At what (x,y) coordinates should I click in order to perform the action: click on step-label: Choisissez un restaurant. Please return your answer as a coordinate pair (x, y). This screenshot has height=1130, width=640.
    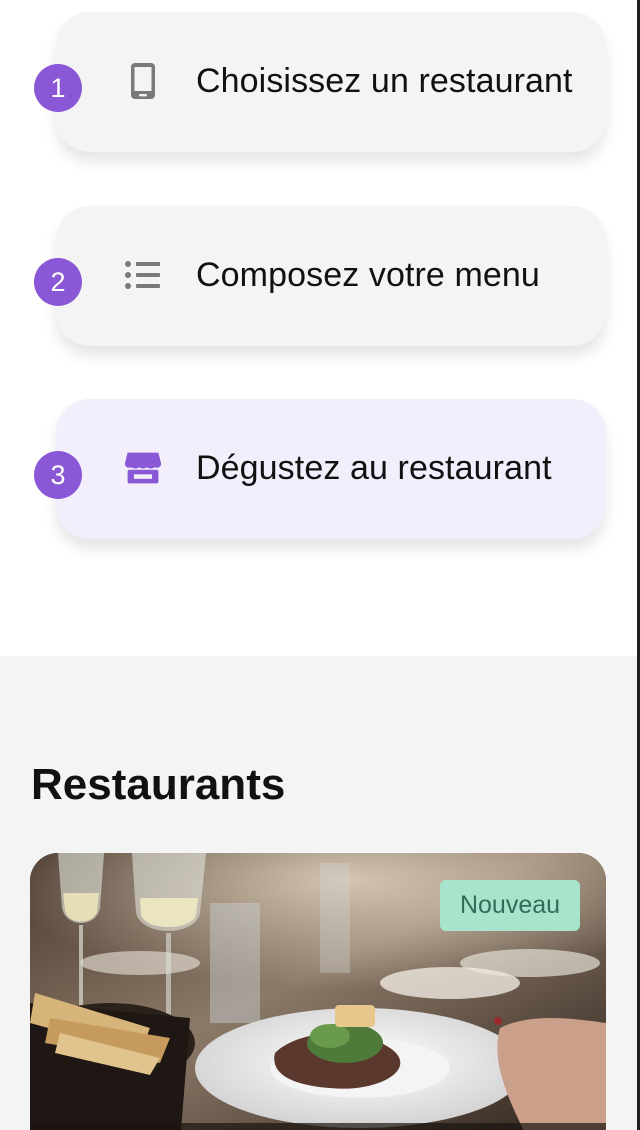
    Looking at the image, I should click on (384, 81).